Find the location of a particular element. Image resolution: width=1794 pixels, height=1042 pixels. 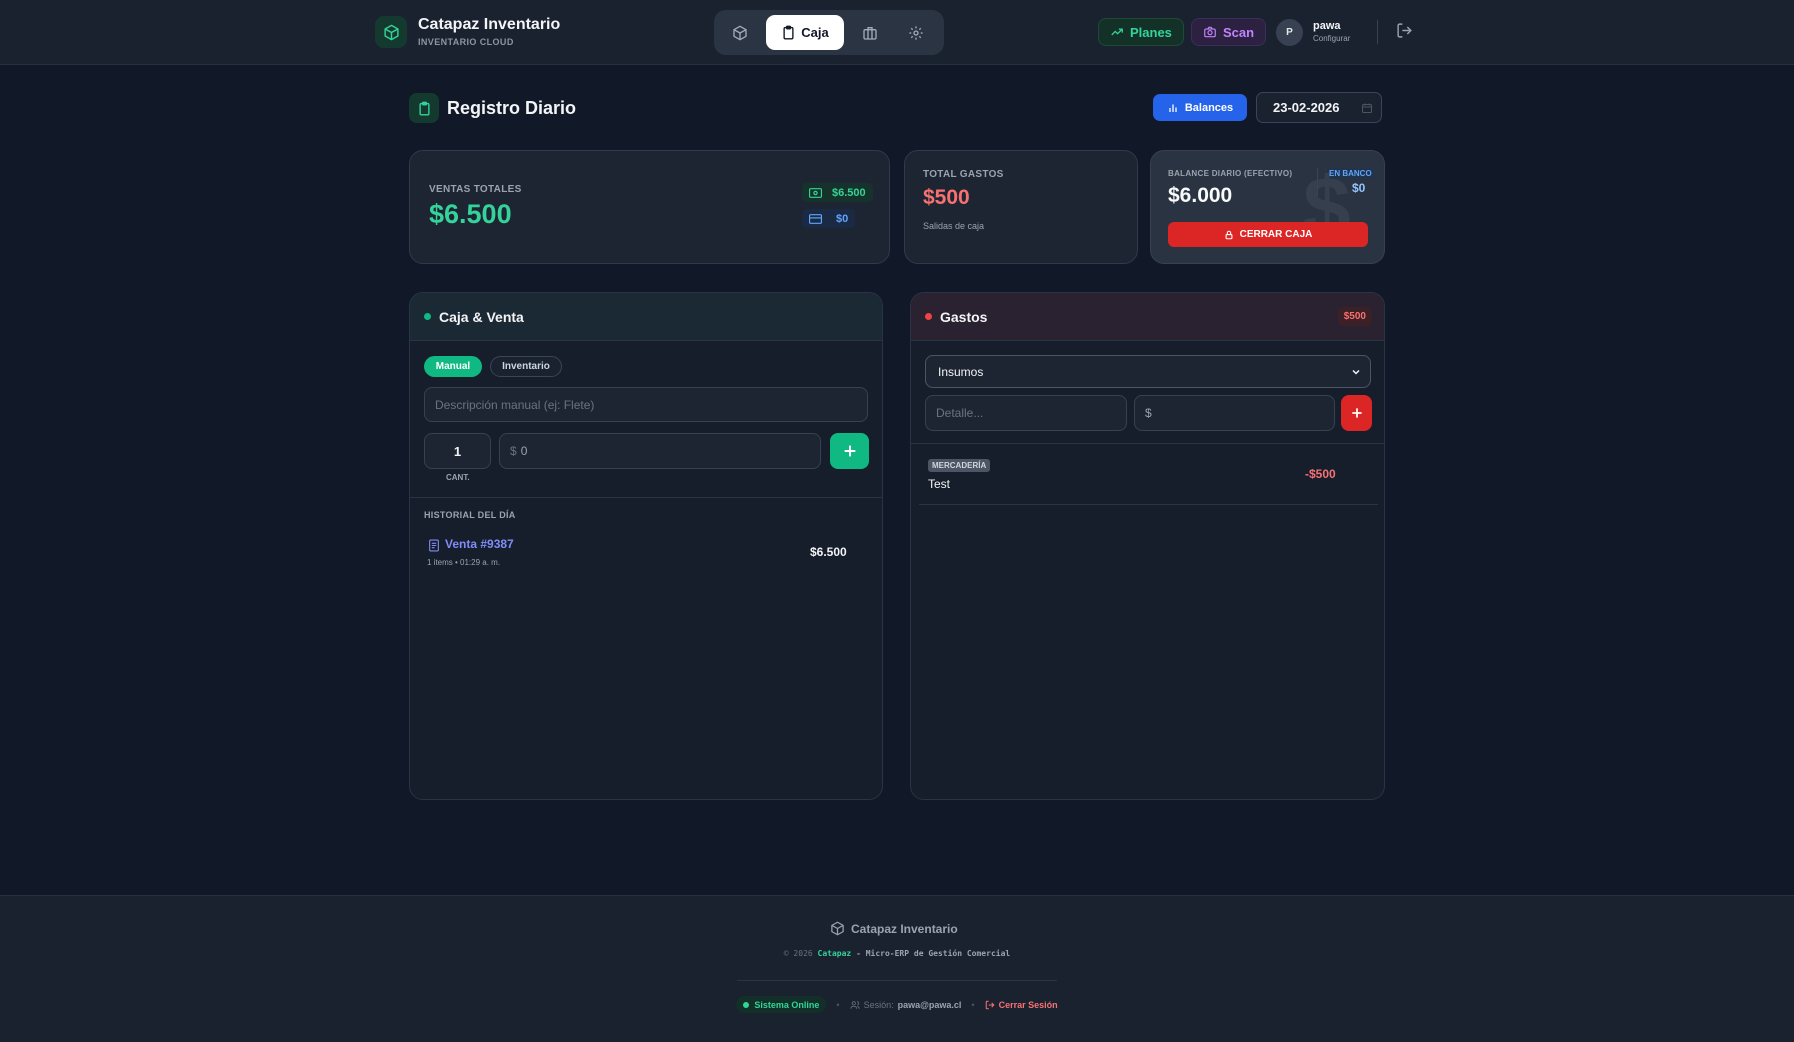

footer-logout-button: Cerrar Sesión is located at coordinates (1021, 1005).